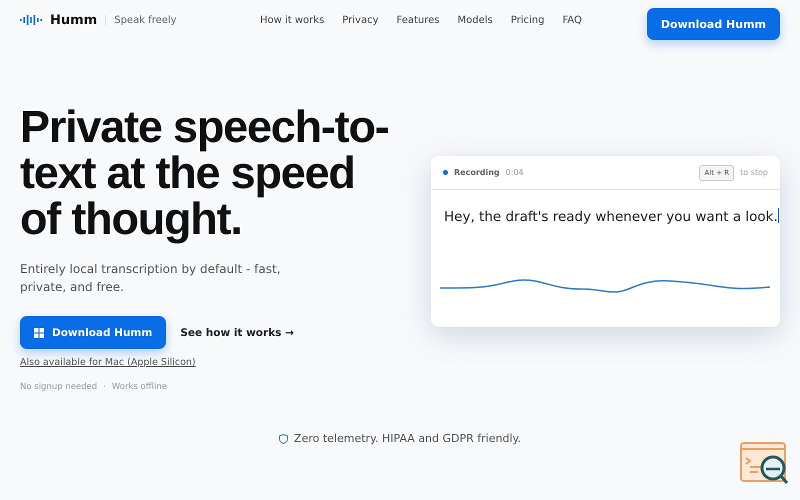 The height and width of the screenshot is (500, 800). I want to click on note-text: Works offline, so click(139, 387).